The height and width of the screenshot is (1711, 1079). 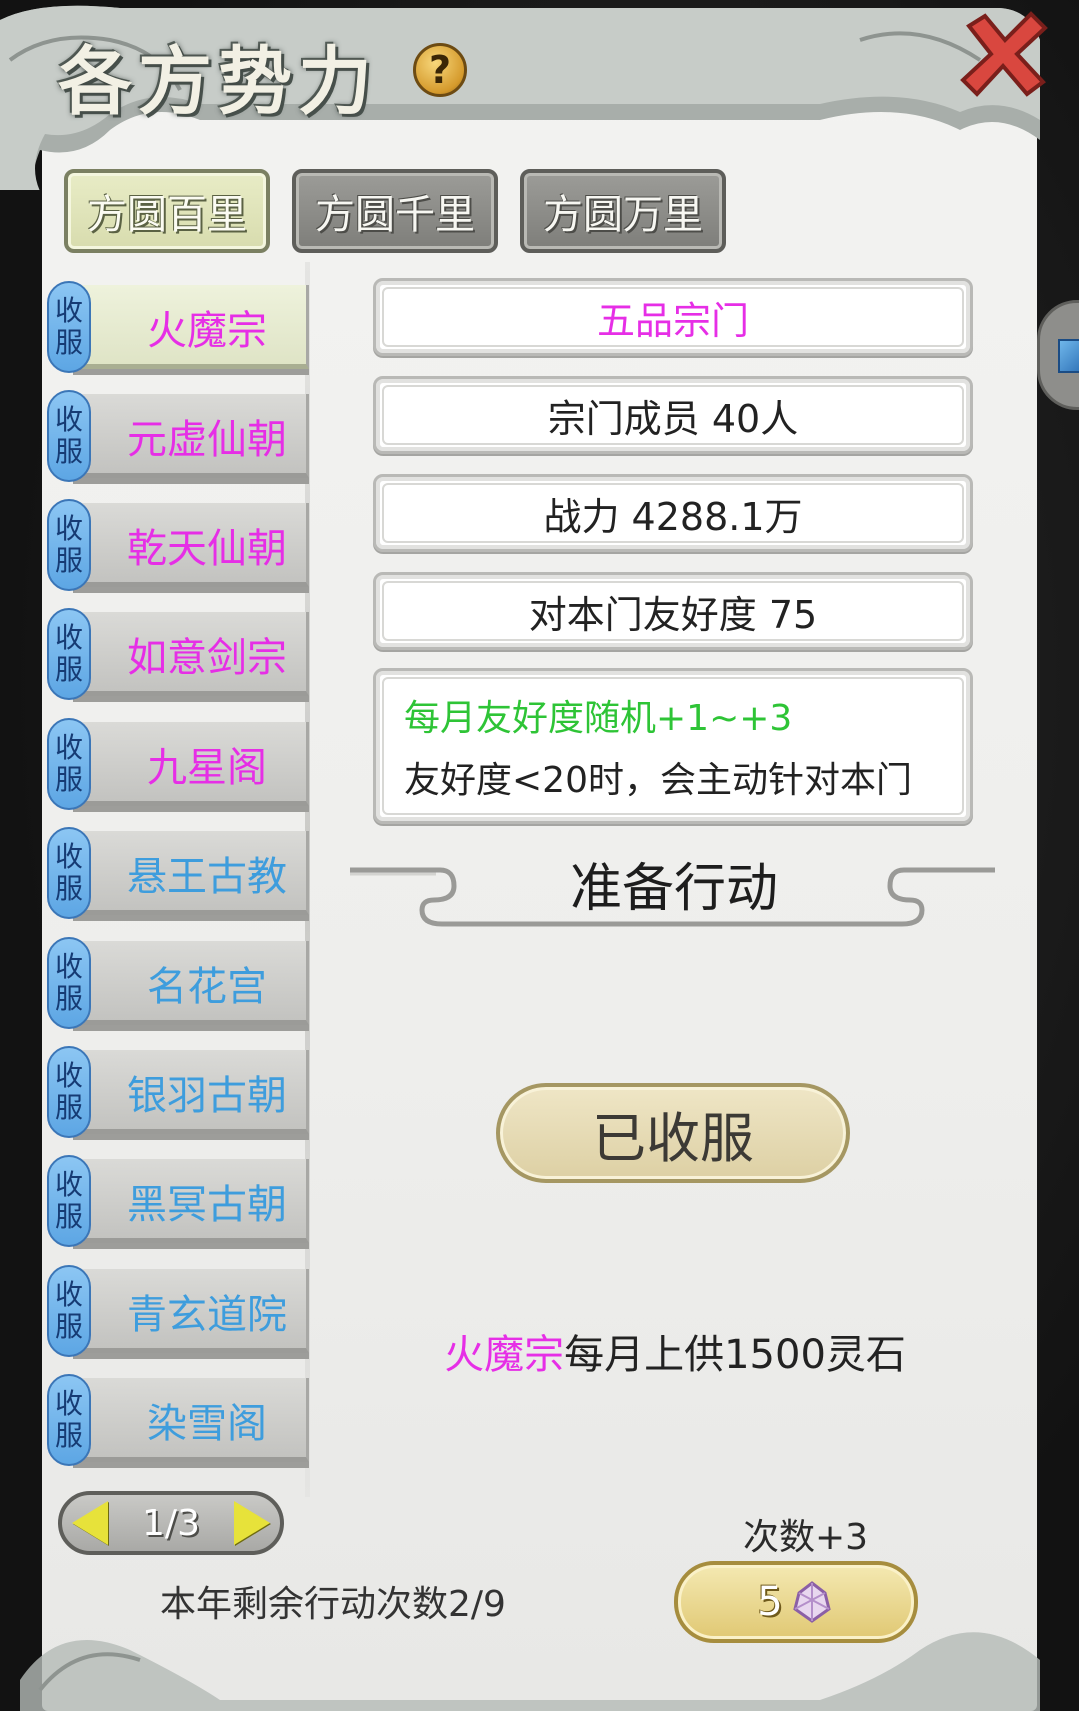 What do you see at coordinates (623, 211) in the screenshot?
I see `tab-wanli: 方圆万里` at bounding box center [623, 211].